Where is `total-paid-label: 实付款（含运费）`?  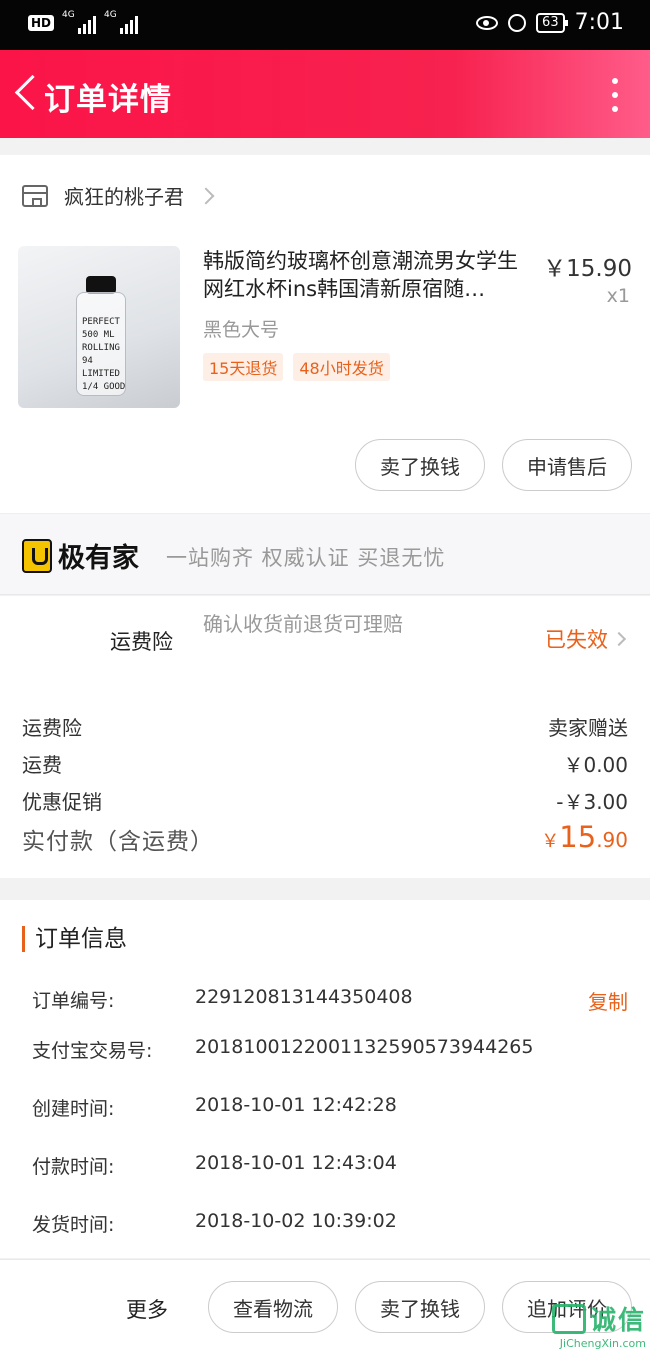
total-paid-label: 实付款（含运费） is located at coordinates (118, 842).